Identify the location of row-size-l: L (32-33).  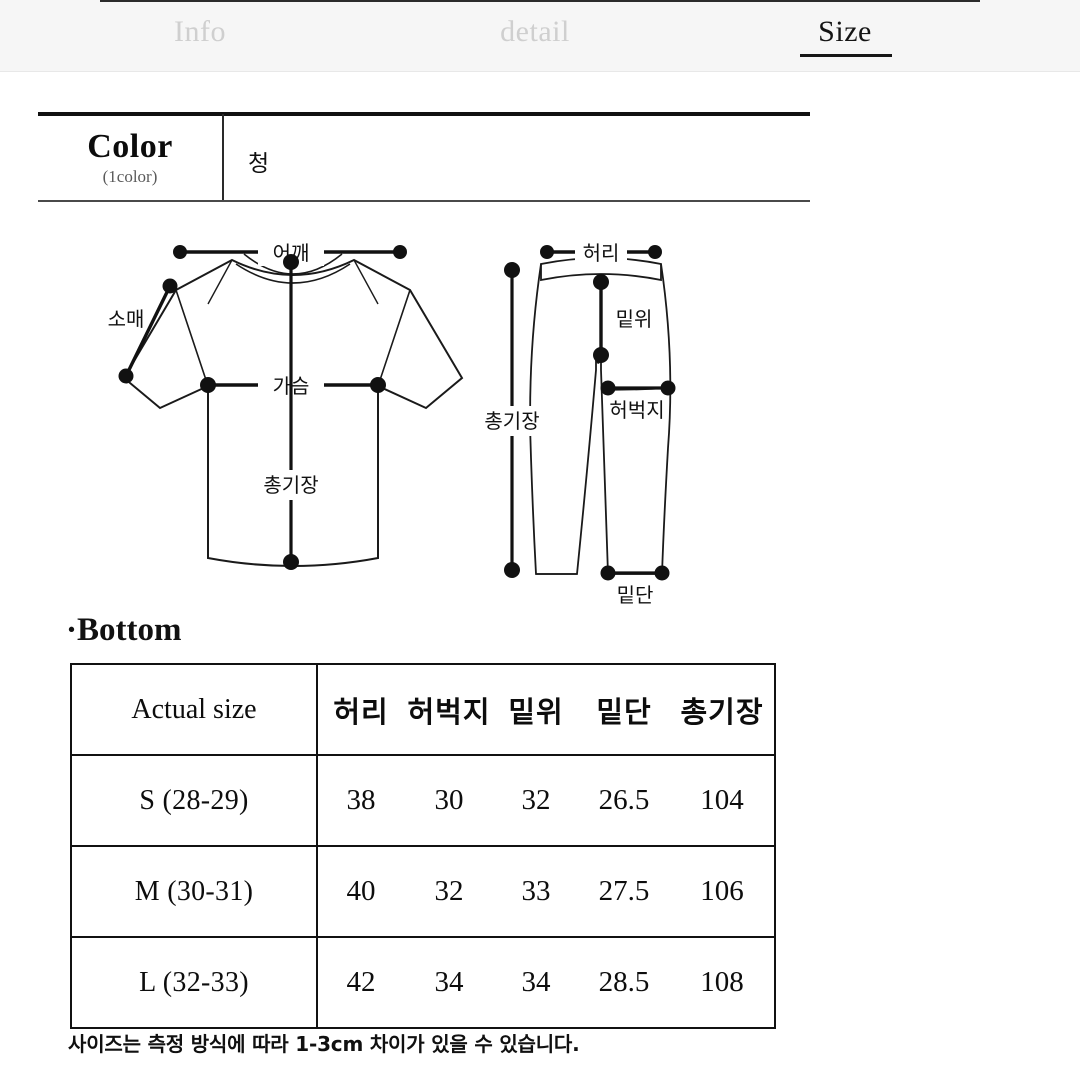
(194, 982).